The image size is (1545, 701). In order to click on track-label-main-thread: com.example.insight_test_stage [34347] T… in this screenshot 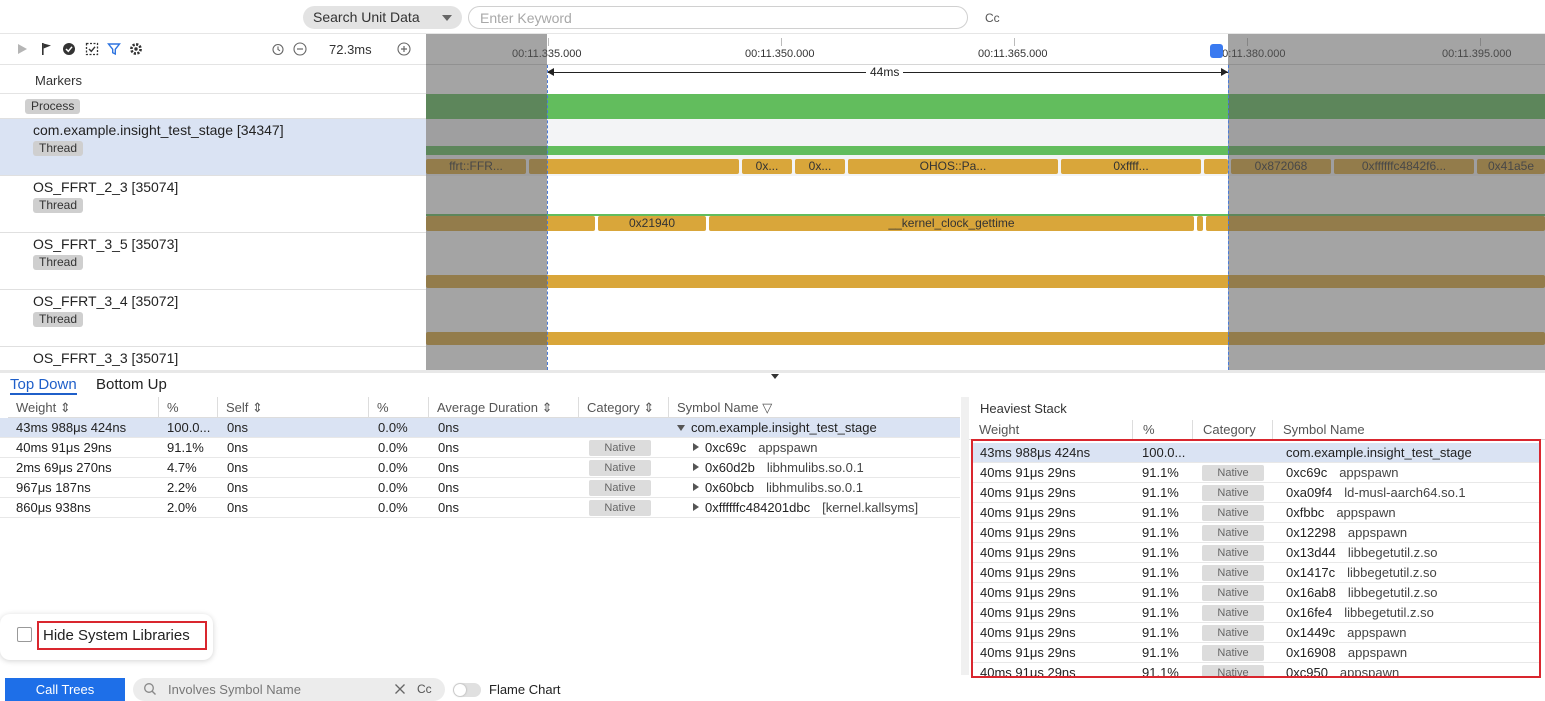, I will do `click(213, 147)`.